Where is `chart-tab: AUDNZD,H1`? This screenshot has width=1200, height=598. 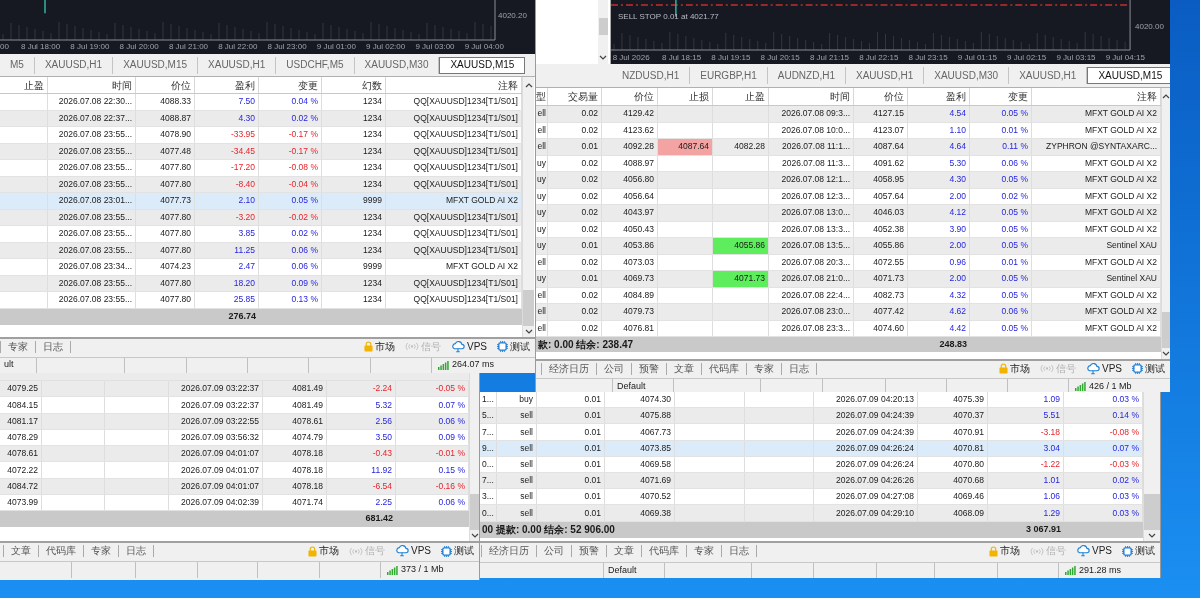
chart-tab: AUDNZD,H1 is located at coordinates (806, 75).